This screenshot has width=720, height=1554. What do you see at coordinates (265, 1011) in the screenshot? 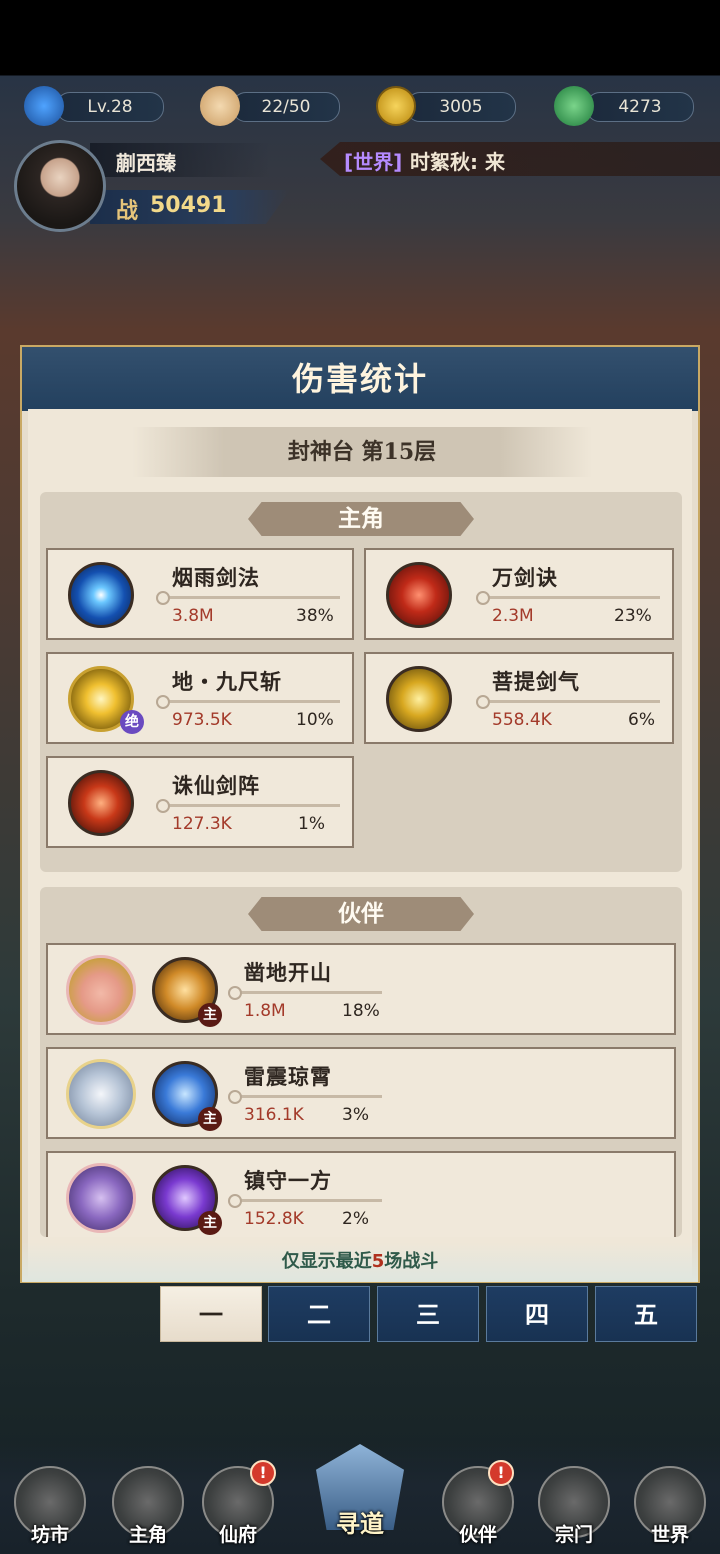
I see `skill-damage: 1.8M` at bounding box center [265, 1011].